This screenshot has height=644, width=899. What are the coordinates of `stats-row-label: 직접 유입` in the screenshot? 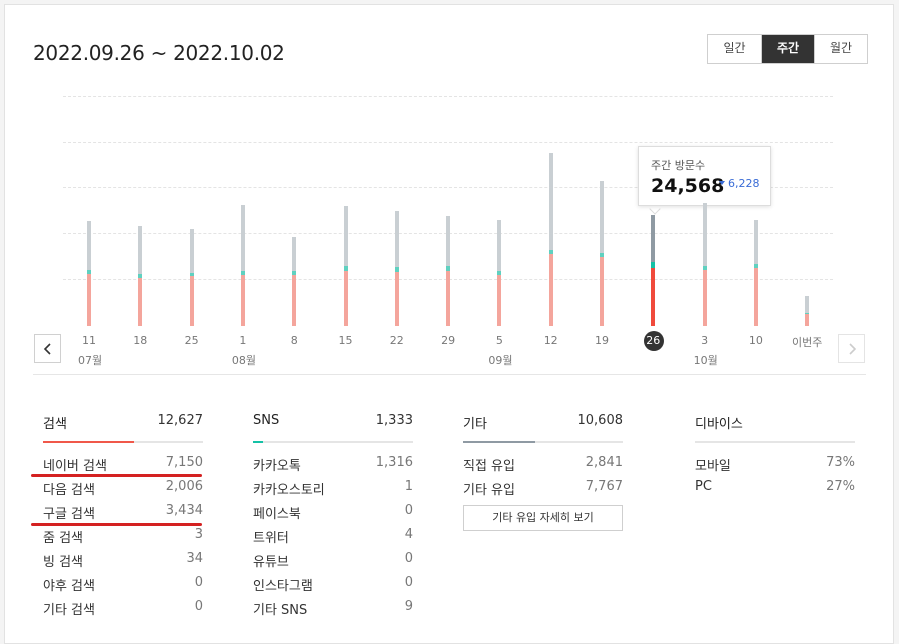 It's located at (489, 464).